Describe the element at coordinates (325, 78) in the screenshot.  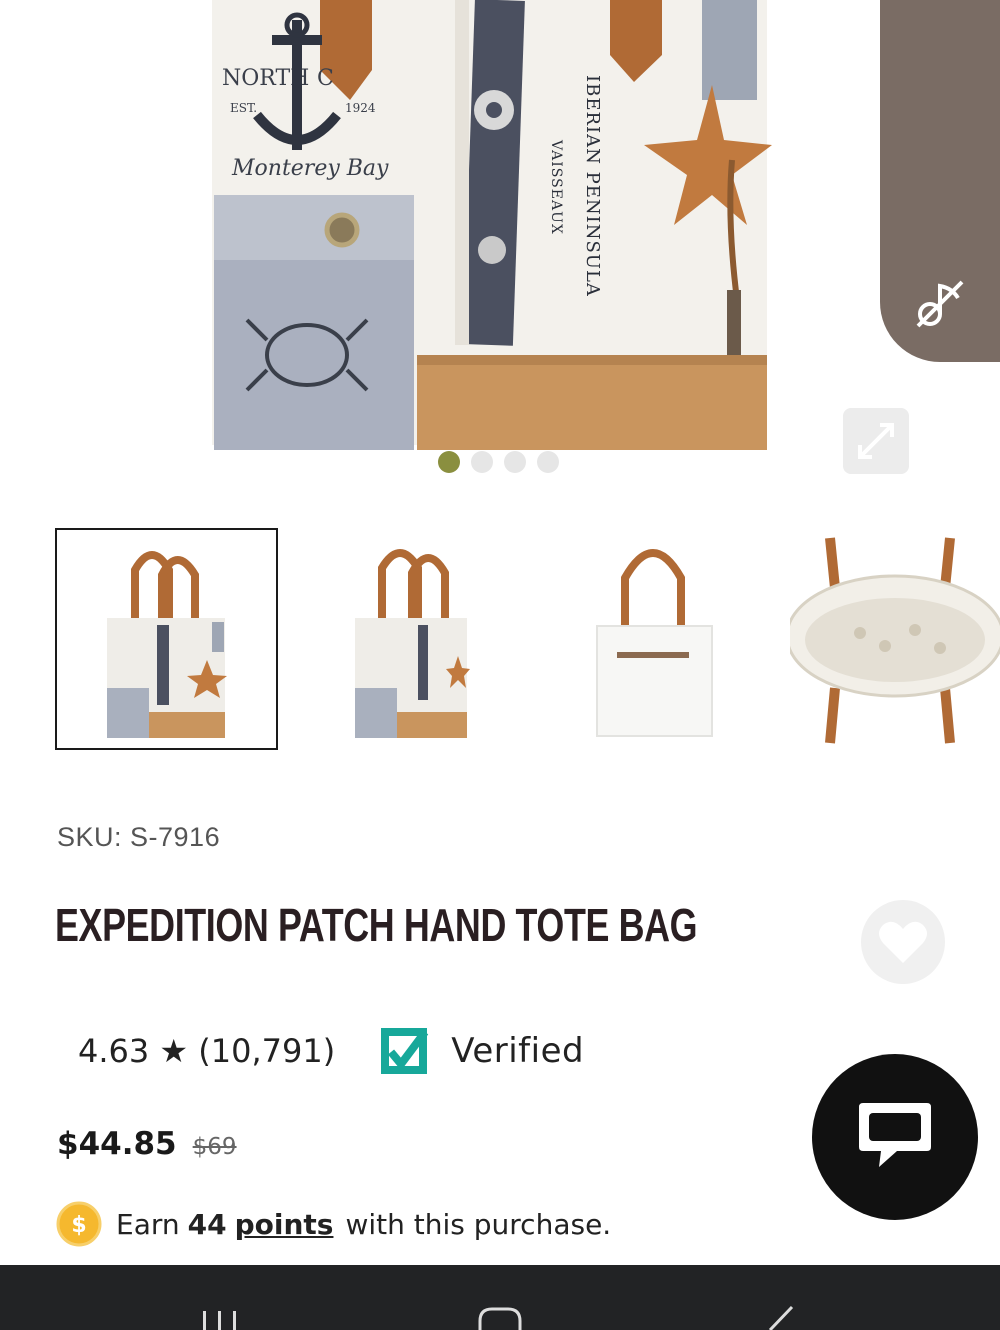
I see `svg-text: C` at that location.